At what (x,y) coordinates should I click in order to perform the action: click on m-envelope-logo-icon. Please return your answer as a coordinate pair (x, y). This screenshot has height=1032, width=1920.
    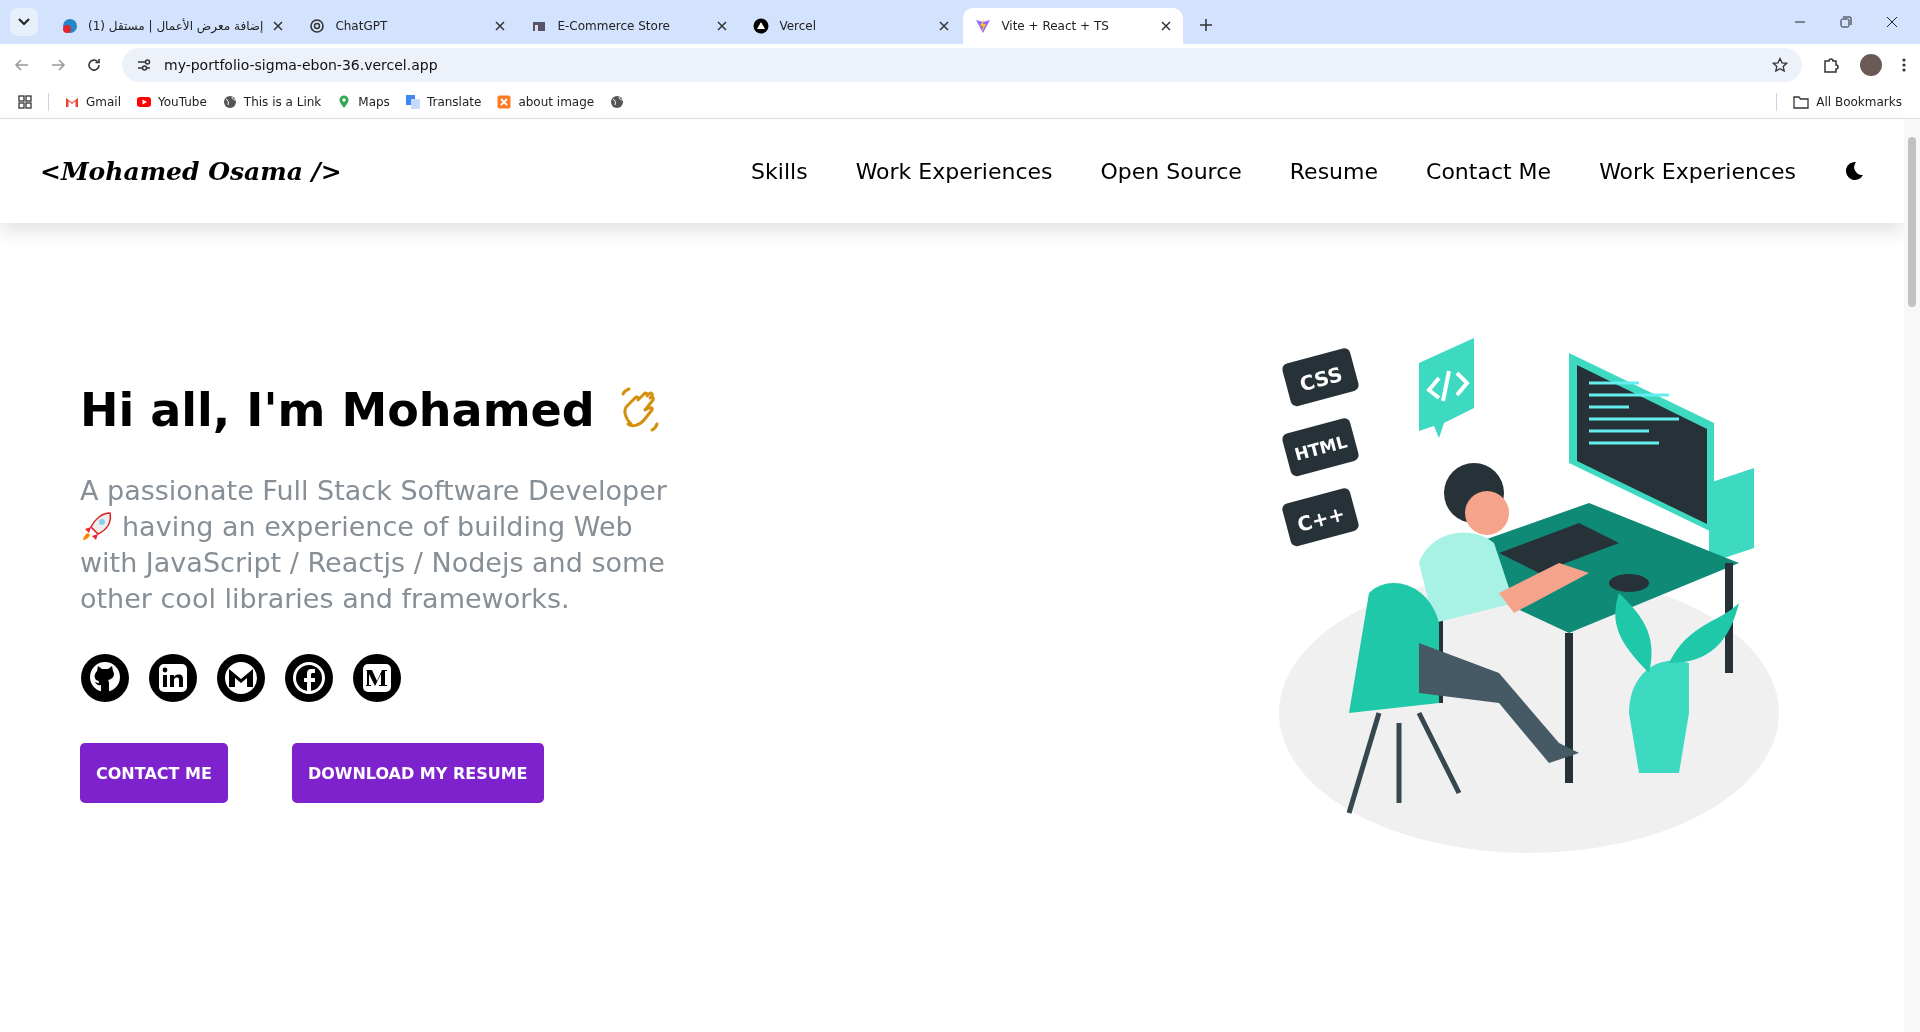
    Looking at the image, I should click on (241, 678).